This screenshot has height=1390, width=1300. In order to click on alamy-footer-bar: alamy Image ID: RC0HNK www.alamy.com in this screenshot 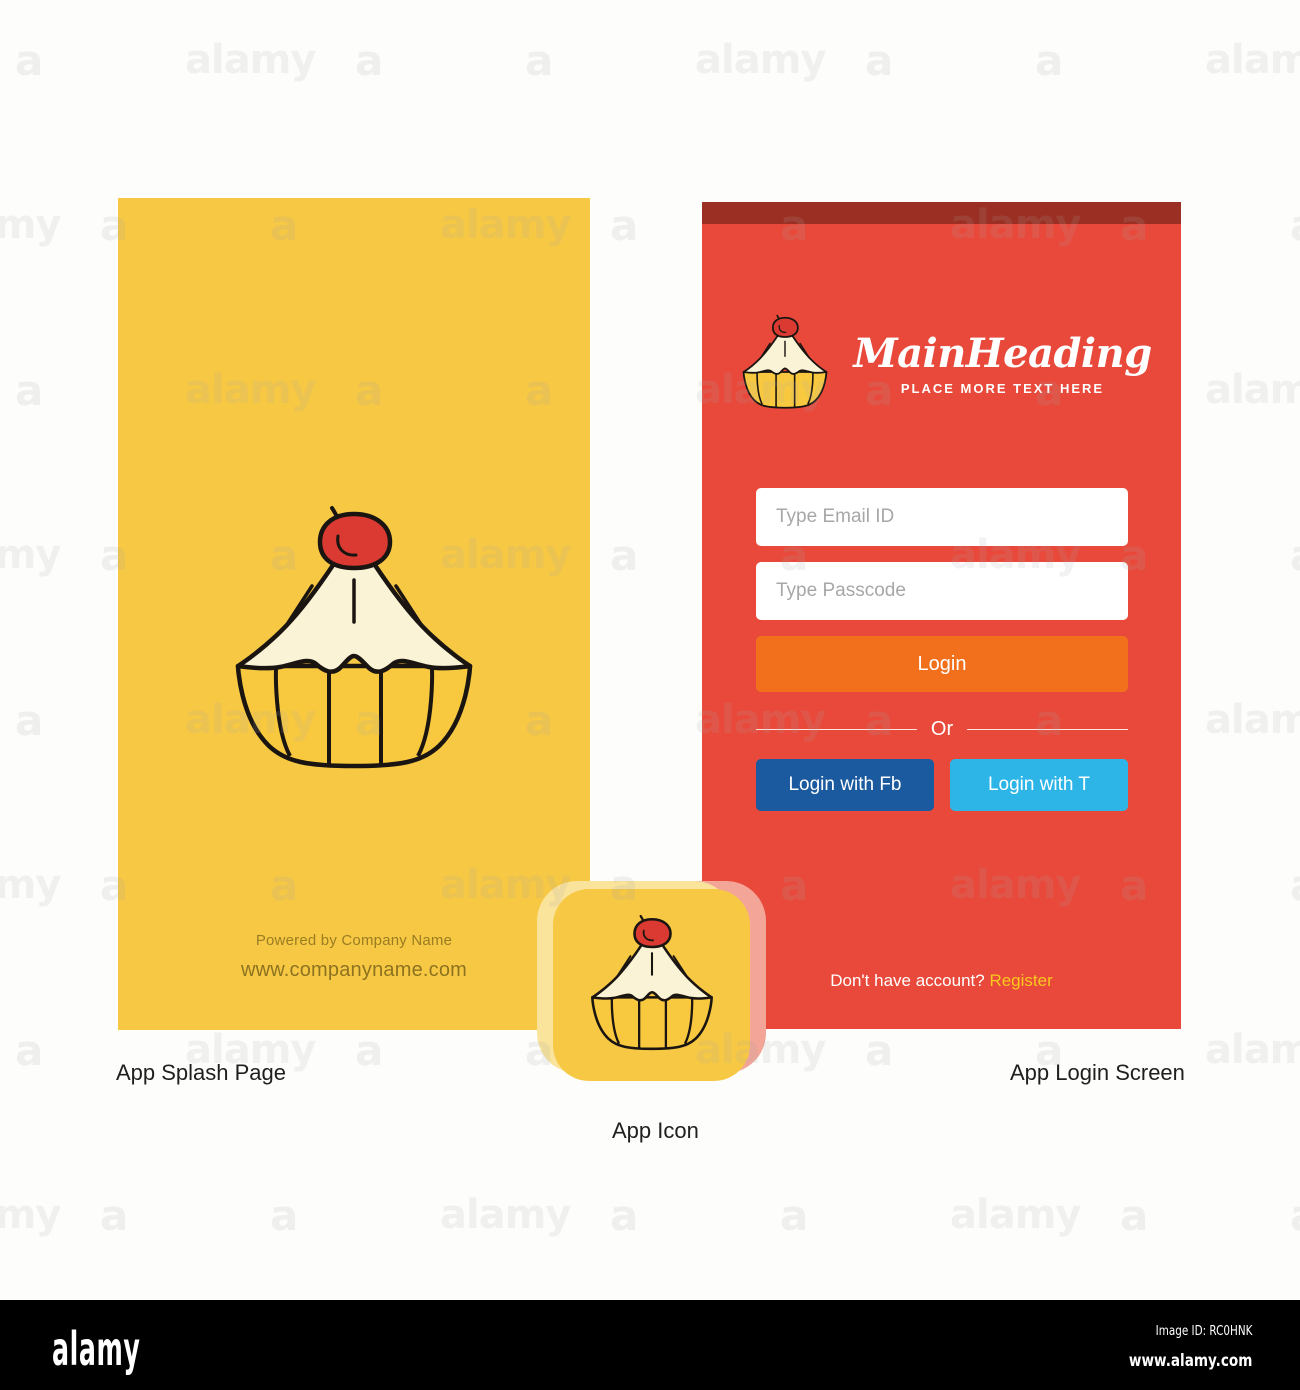, I will do `click(650, 1345)`.